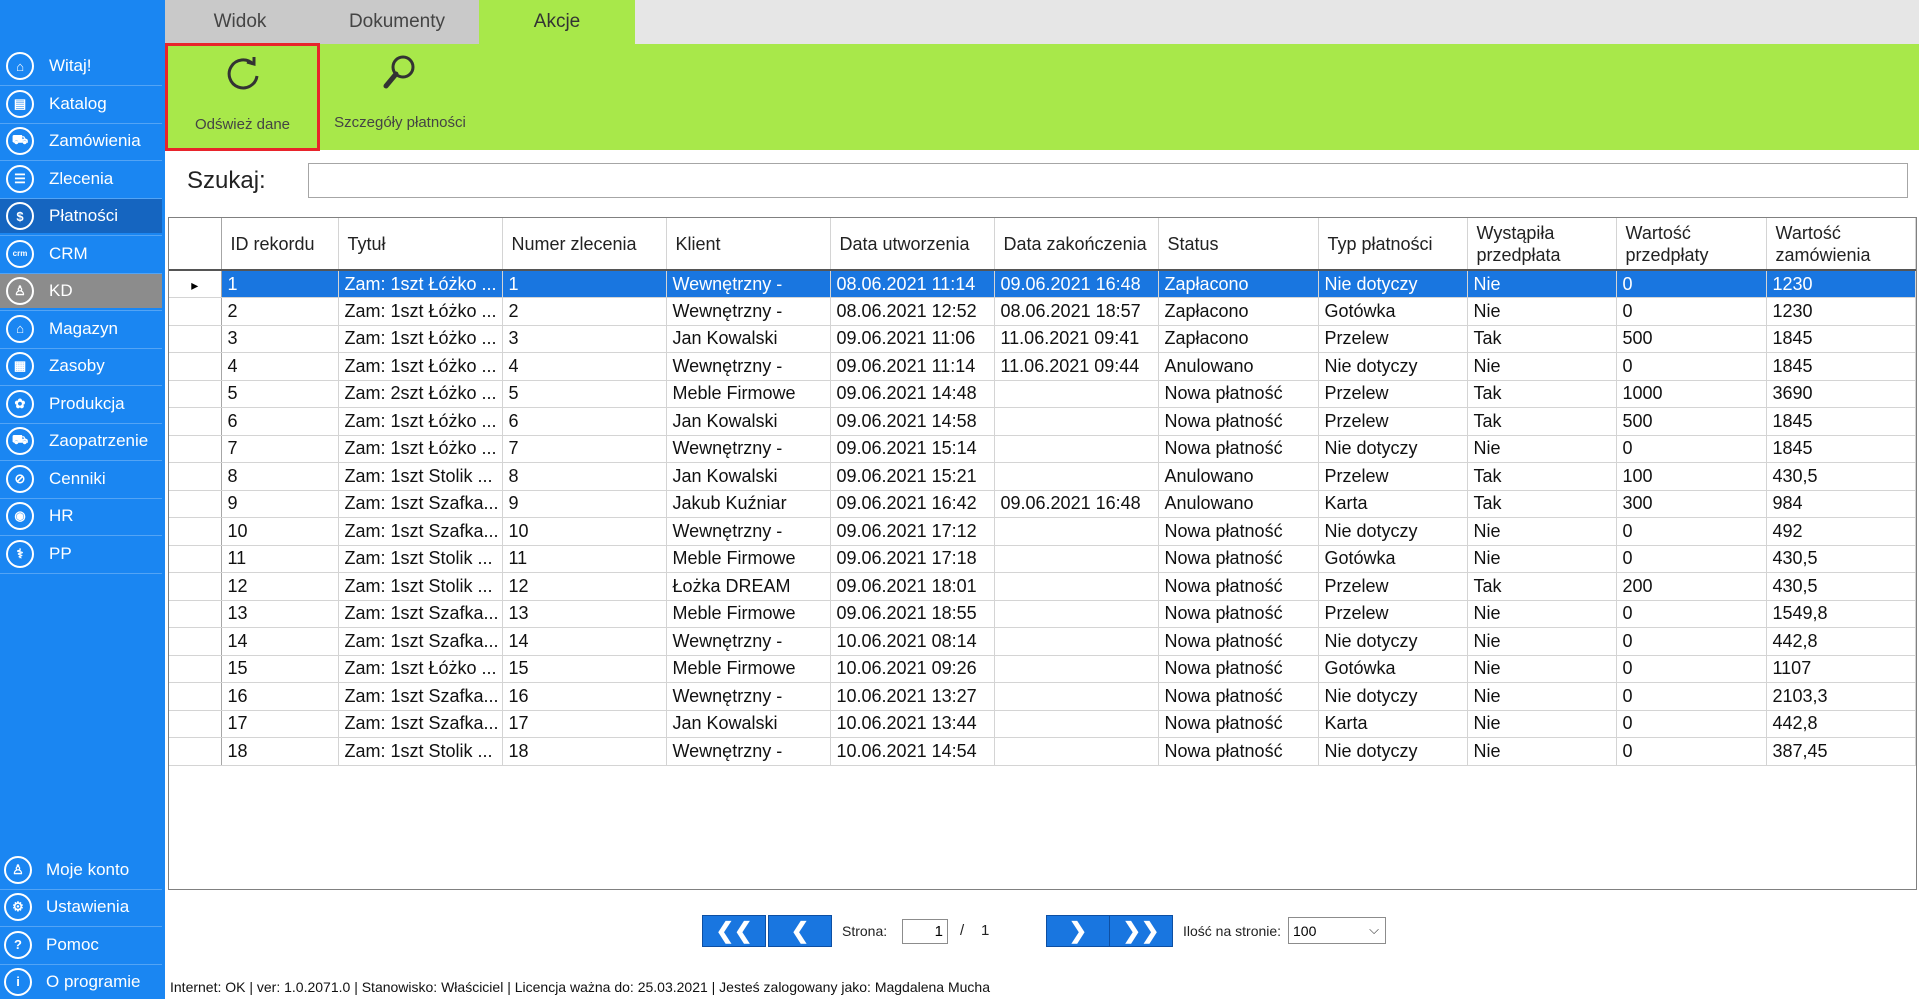  What do you see at coordinates (81, 870) in the screenshot?
I see `sidebar-item-moje-konto: ♙ Moje konto` at bounding box center [81, 870].